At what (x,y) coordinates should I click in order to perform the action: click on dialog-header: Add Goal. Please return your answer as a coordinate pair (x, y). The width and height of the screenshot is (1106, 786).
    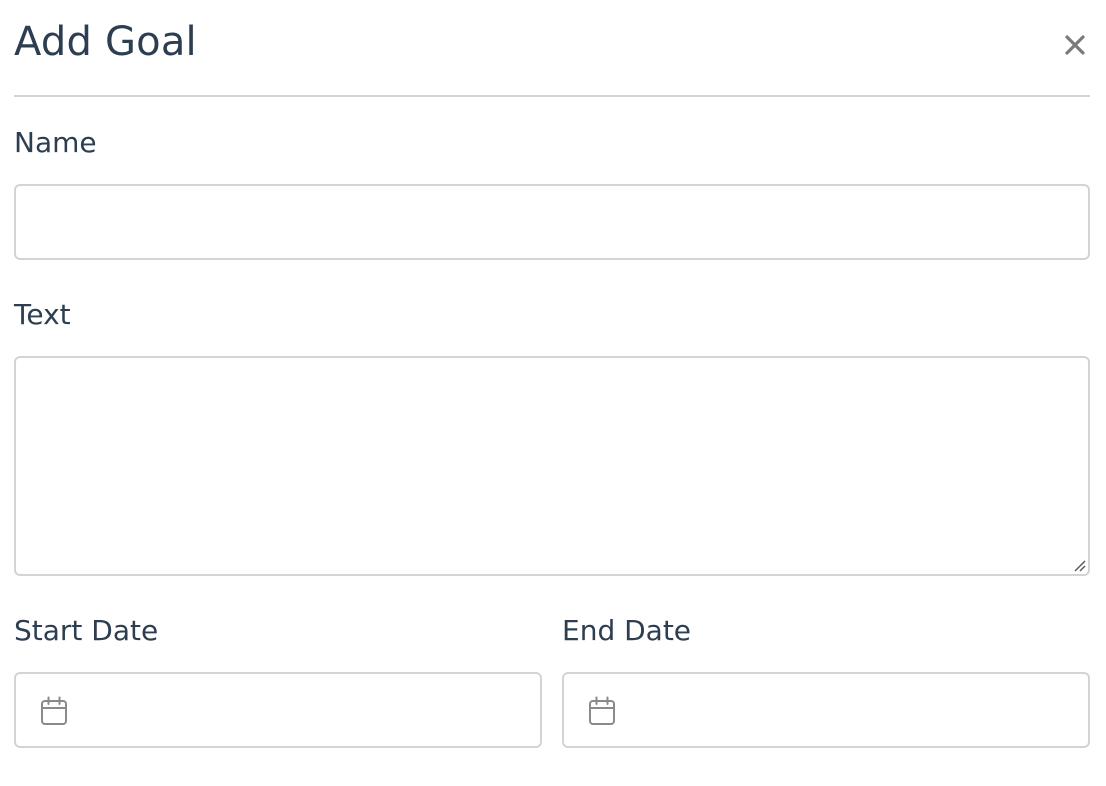
    Looking at the image, I should click on (552, 48).